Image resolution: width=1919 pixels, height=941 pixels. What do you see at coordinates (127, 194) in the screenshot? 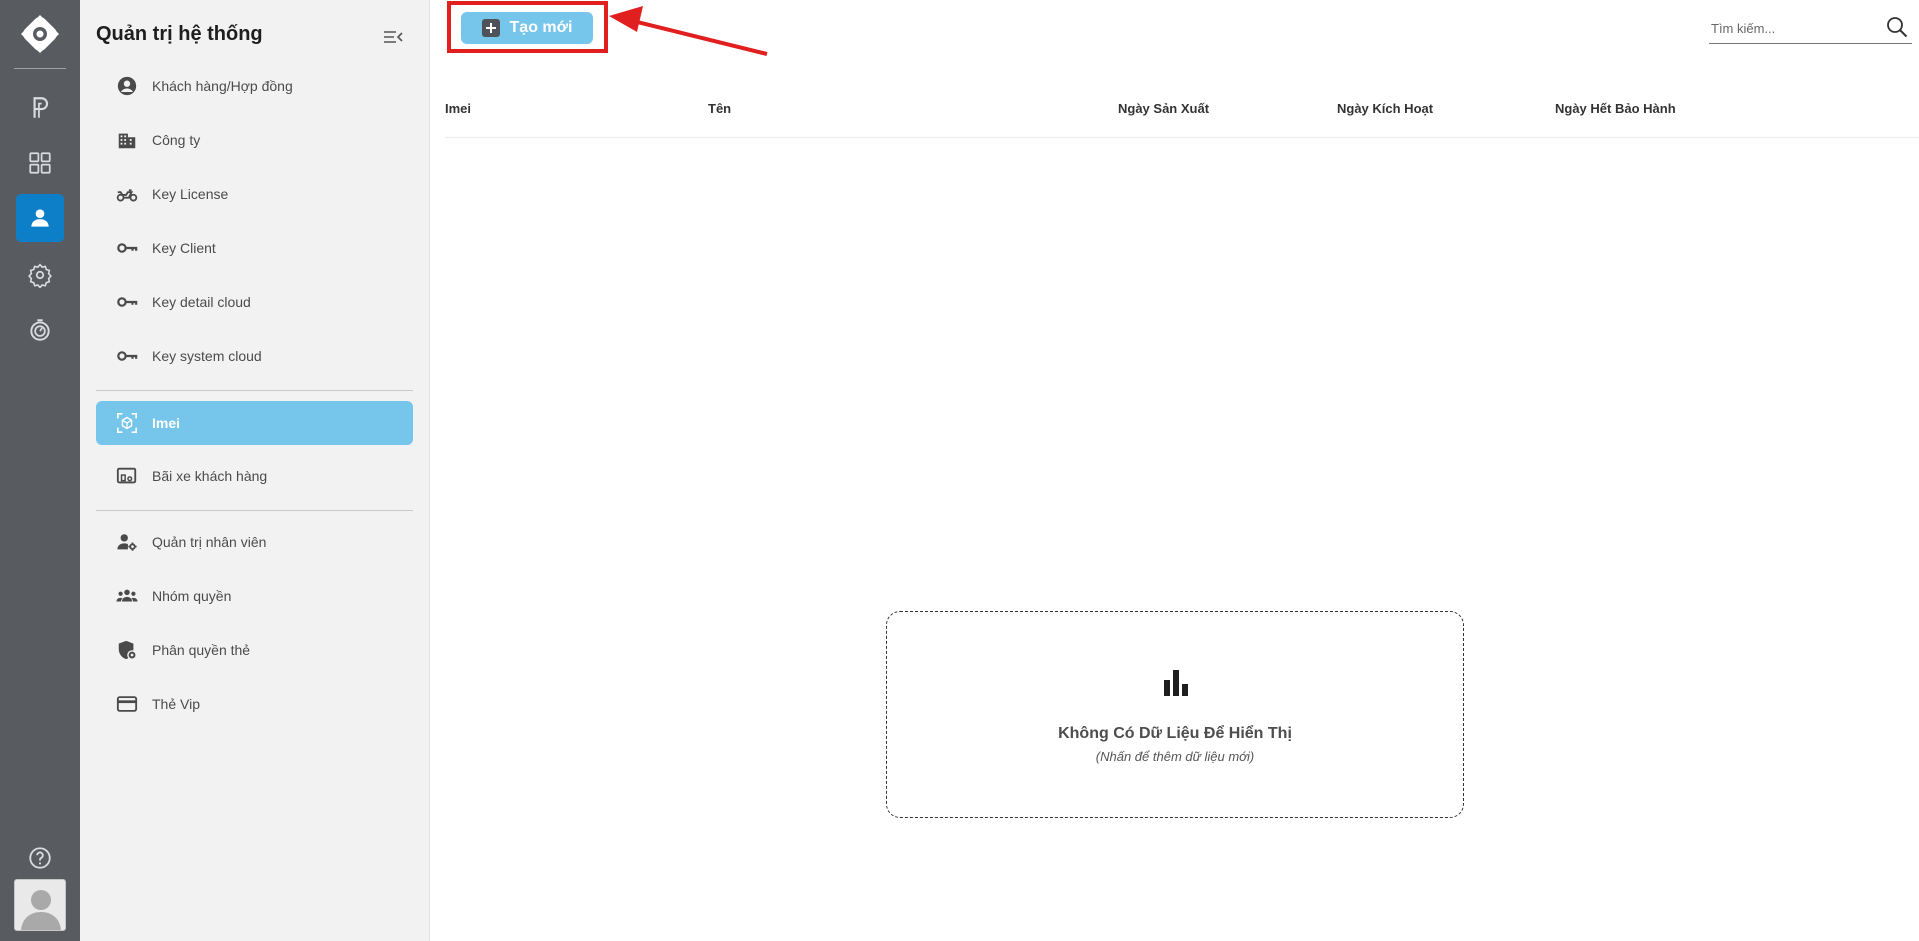
I see `motorbike-icon` at bounding box center [127, 194].